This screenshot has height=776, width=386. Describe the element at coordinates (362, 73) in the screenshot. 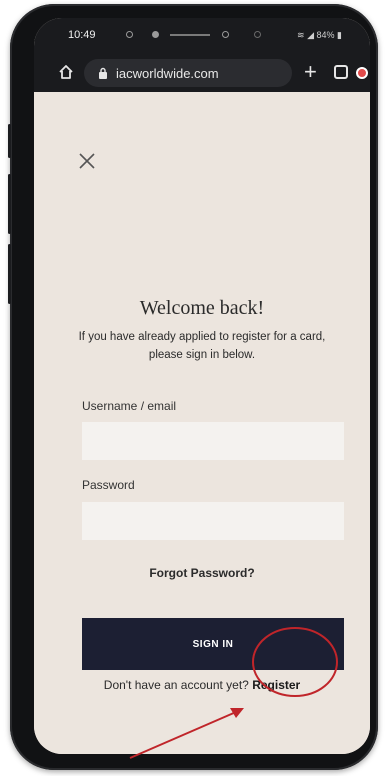

I see `profile-icon` at that location.